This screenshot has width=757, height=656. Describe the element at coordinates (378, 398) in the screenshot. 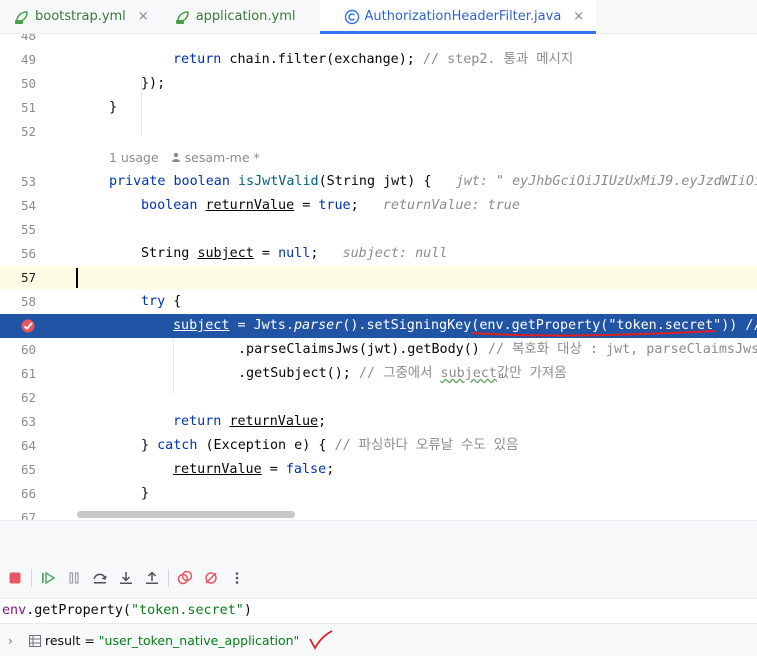

I see `code-line: 62` at that location.